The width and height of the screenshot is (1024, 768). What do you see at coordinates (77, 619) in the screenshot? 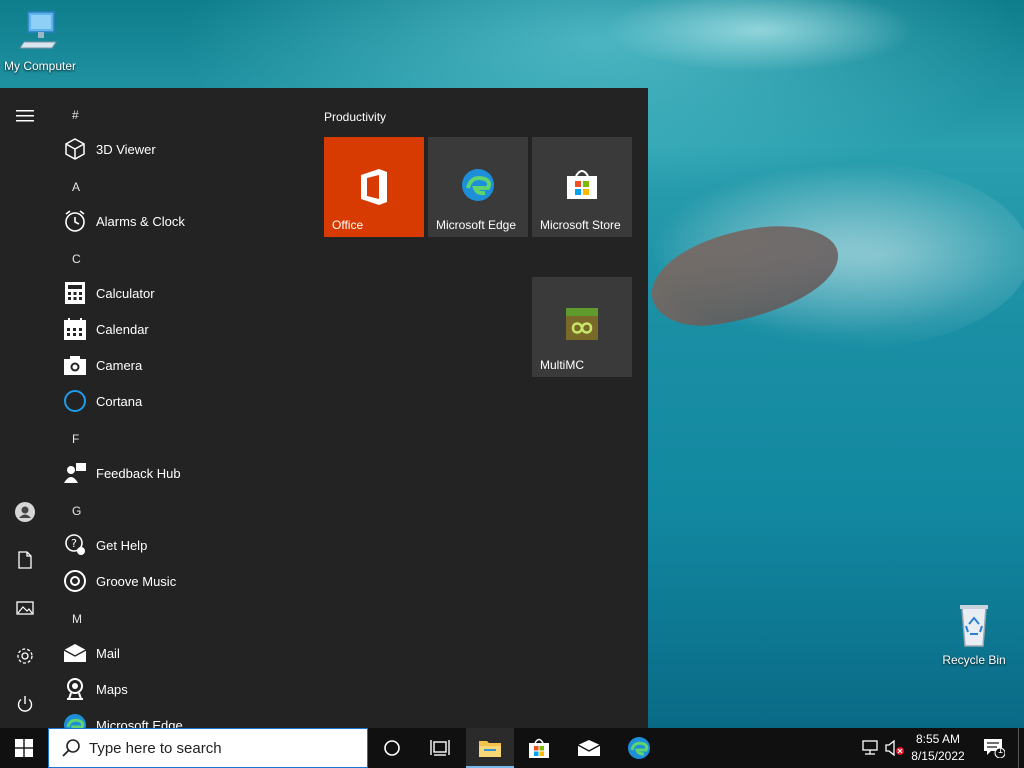
I see `letter-header: M` at bounding box center [77, 619].